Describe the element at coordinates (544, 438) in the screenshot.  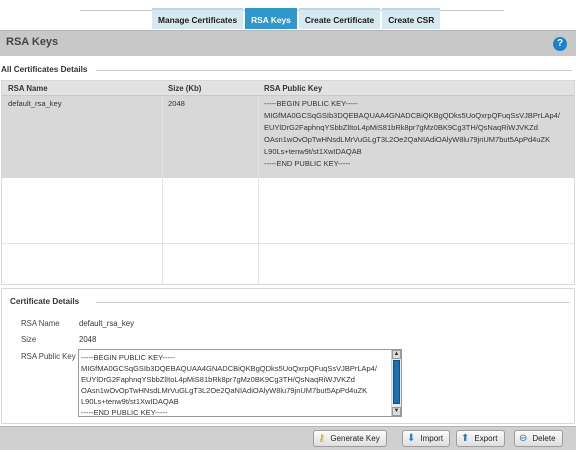
I see `delete-label: Delete` at that location.